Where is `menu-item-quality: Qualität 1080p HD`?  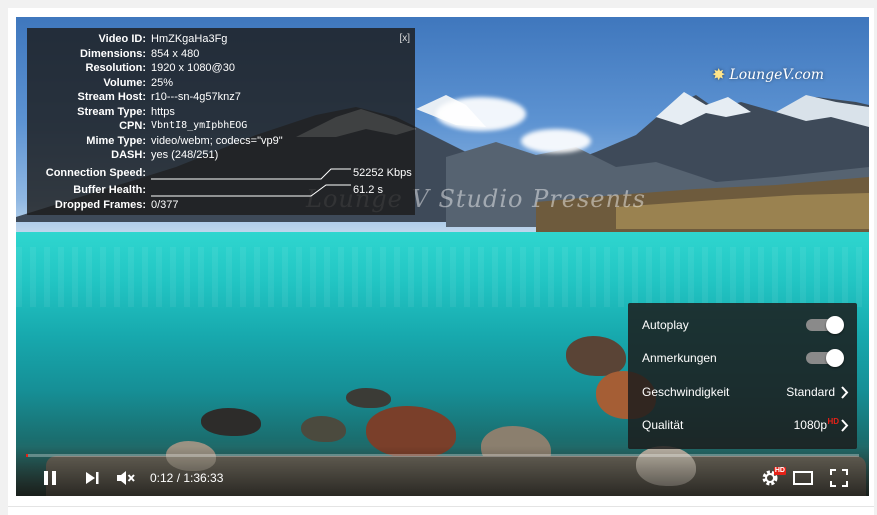
menu-item-quality: Qualität 1080p HD is located at coordinates (742, 425).